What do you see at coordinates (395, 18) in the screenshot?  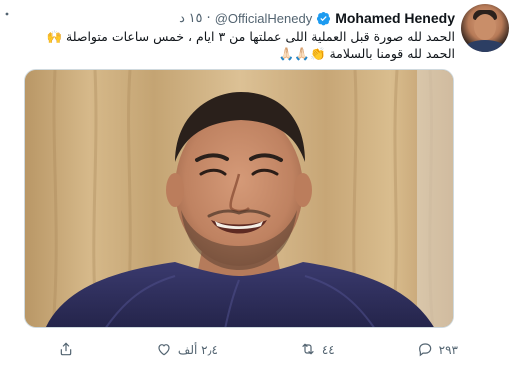 I see `author-name: Mohamed Henedy` at bounding box center [395, 18].